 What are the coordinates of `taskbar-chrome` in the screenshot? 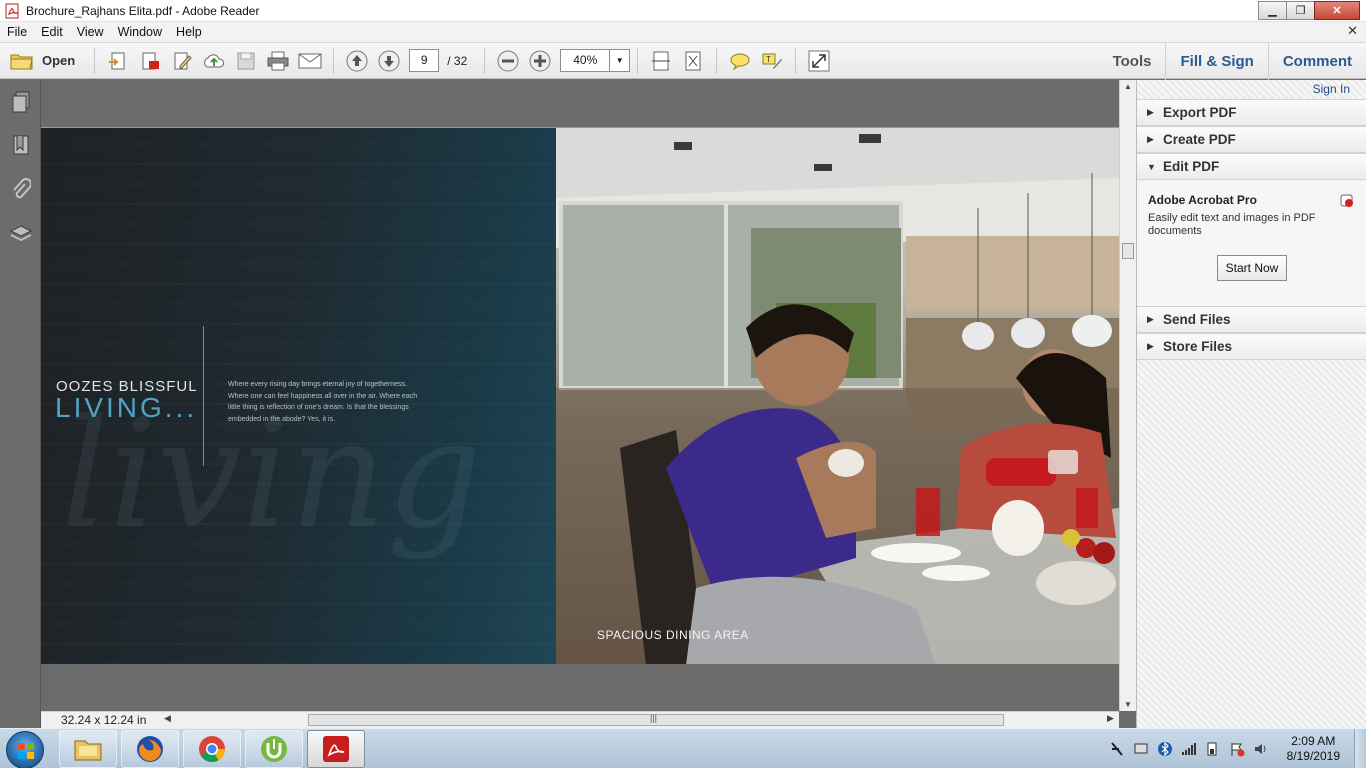 It's located at (212, 749).